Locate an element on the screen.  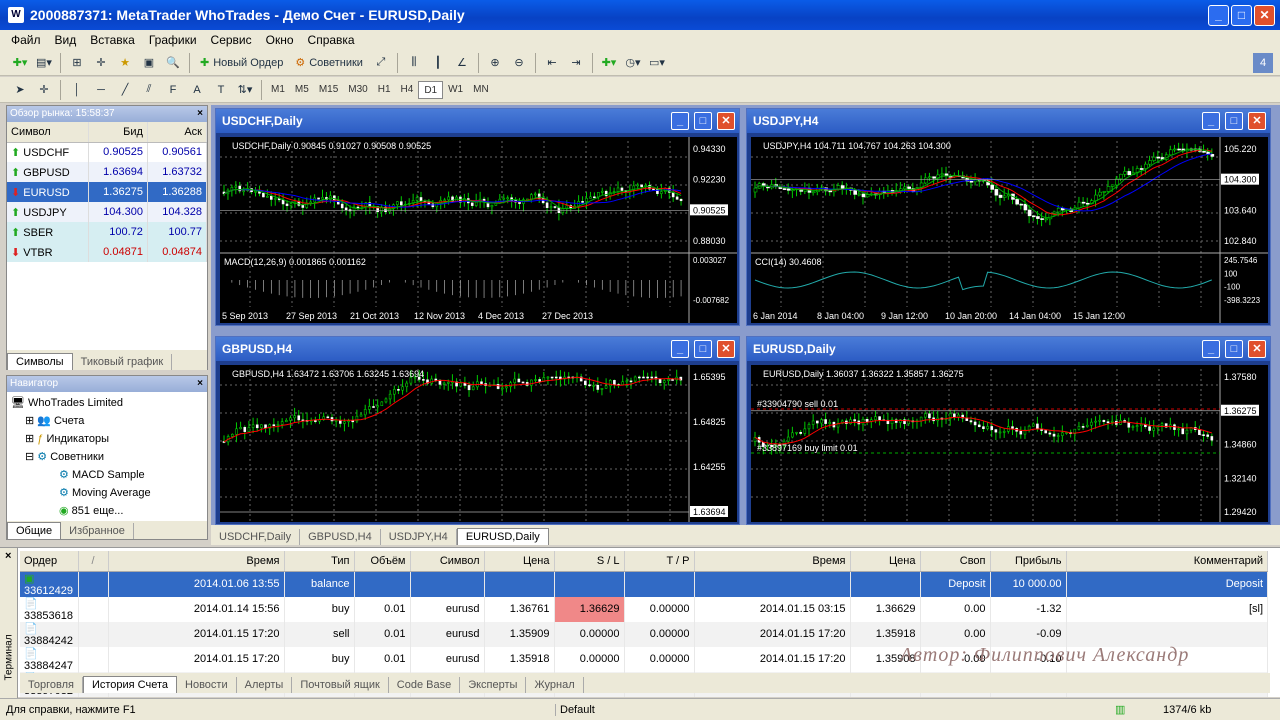
fibonacci-icon: F is located at coordinates (173, 90).